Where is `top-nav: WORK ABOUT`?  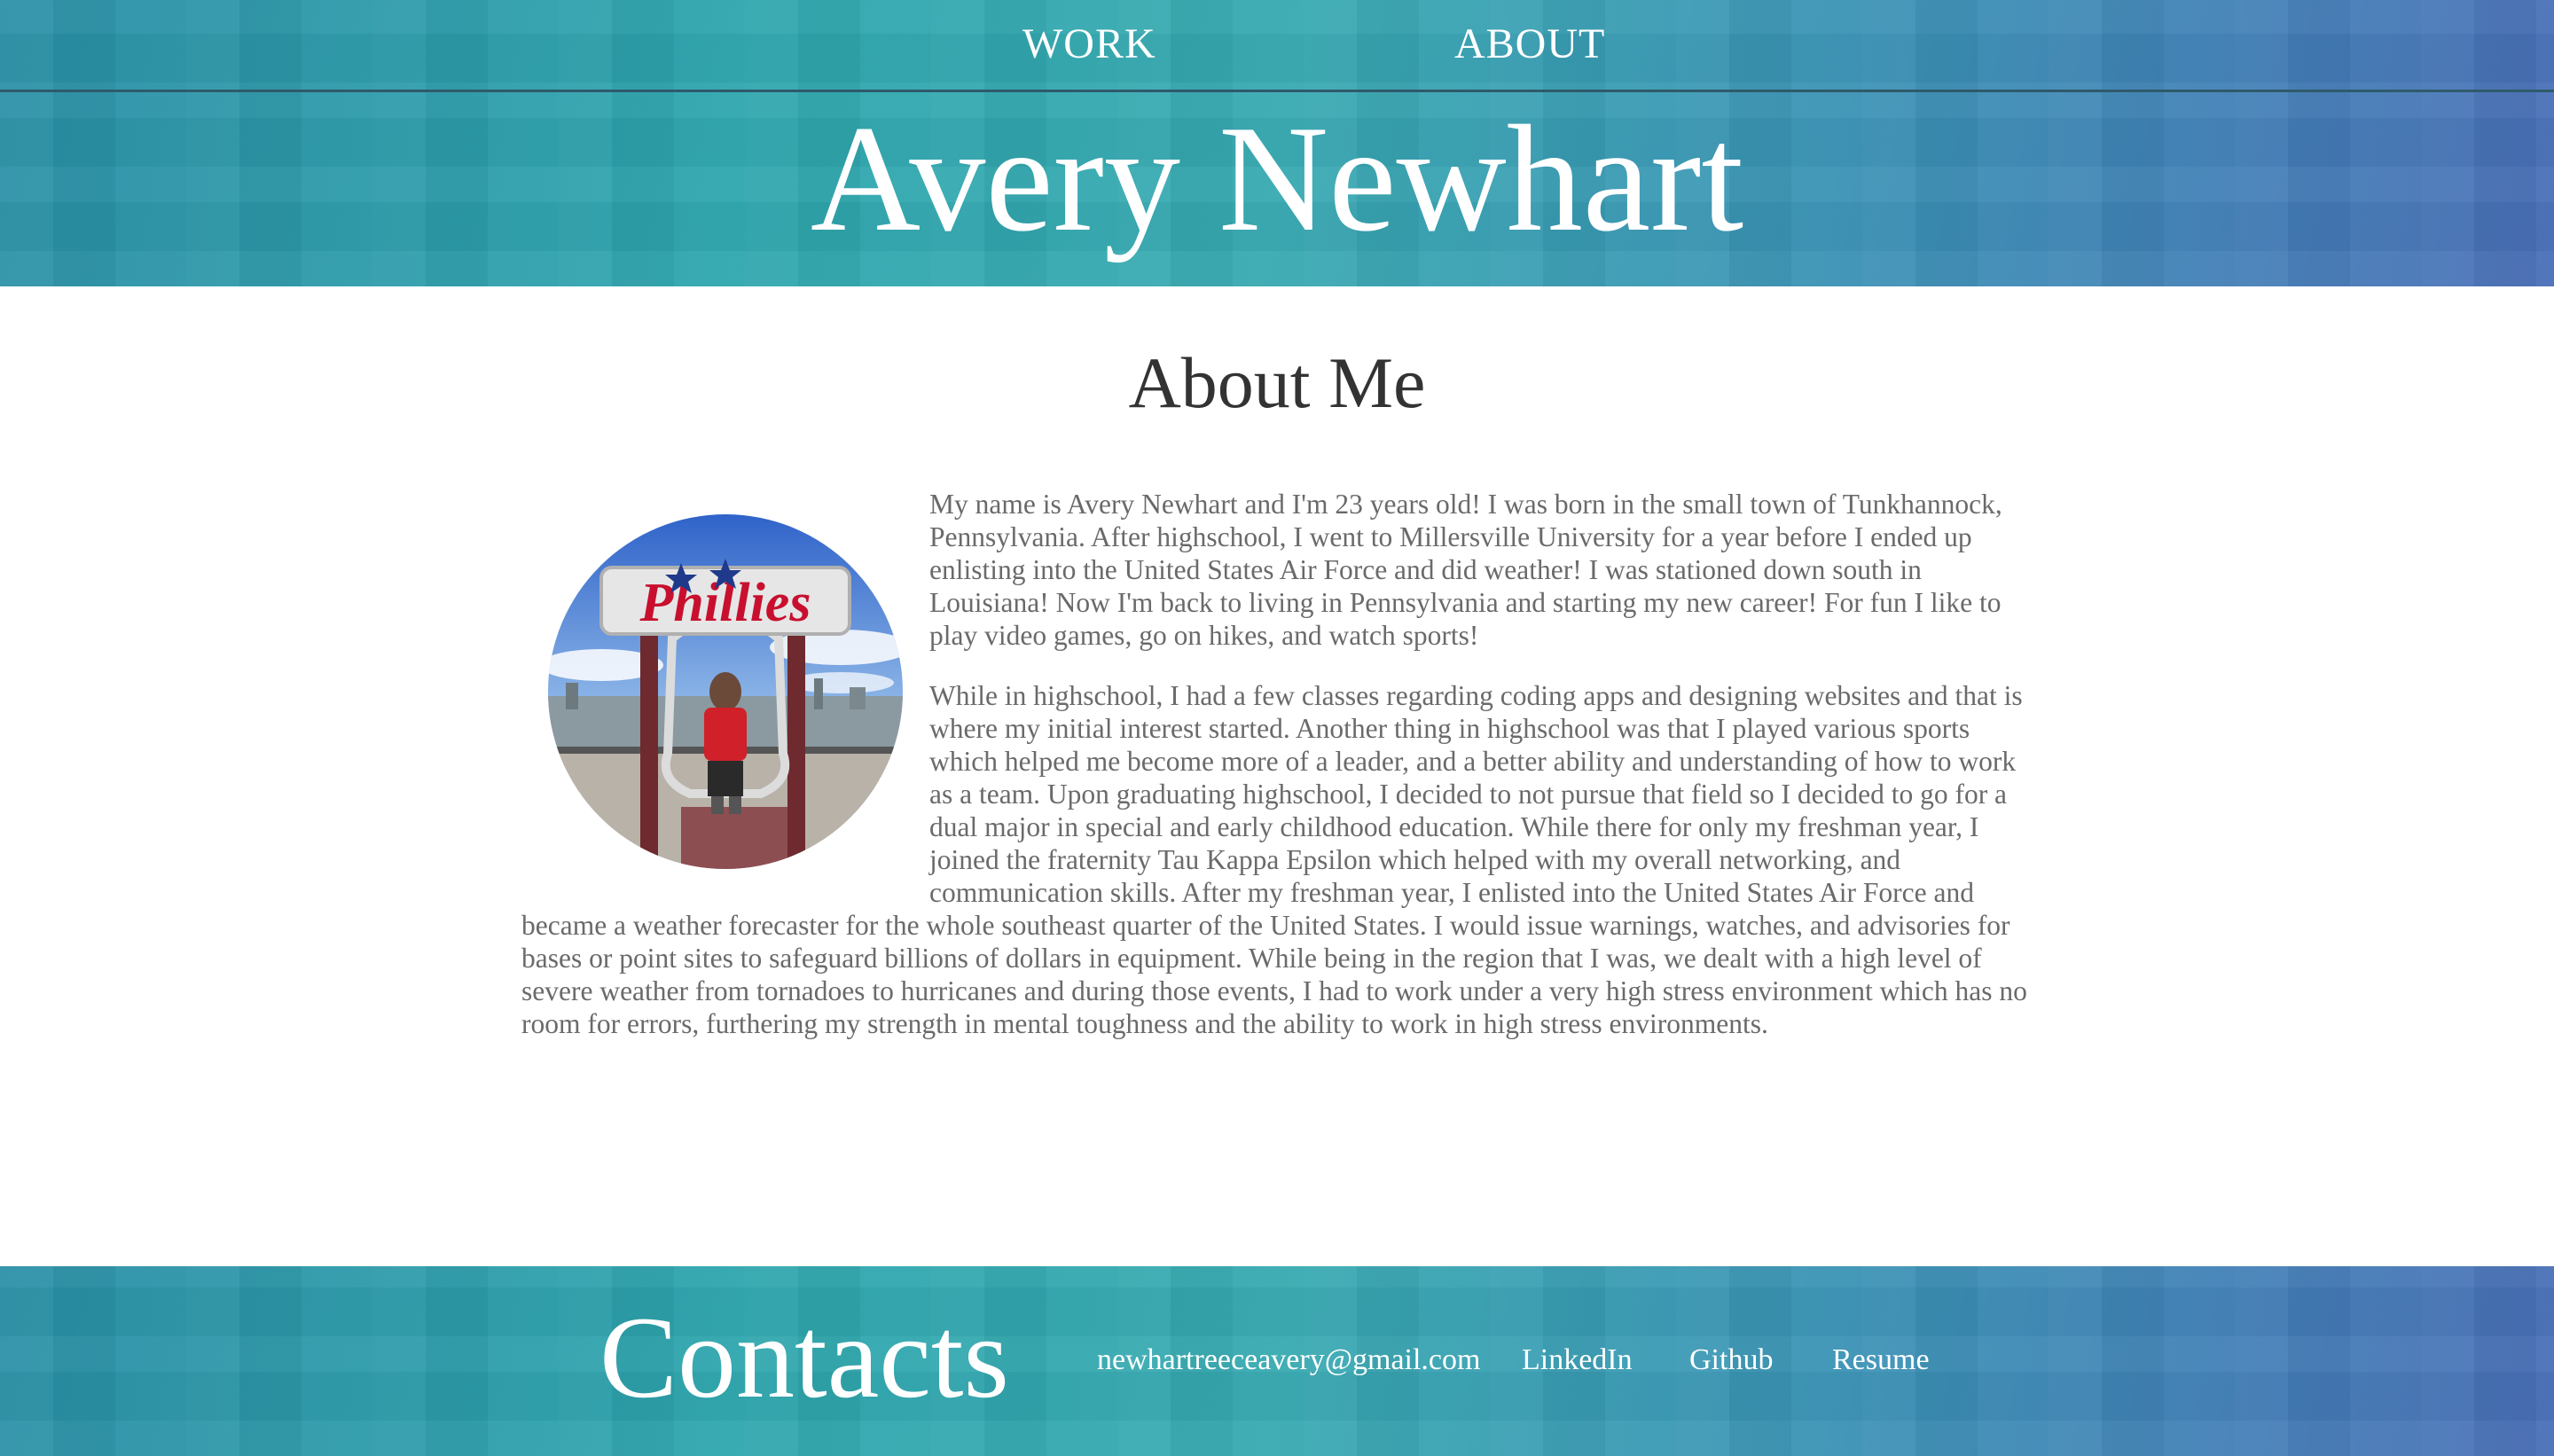
top-nav: WORK ABOUT is located at coordinates (1277, 46).